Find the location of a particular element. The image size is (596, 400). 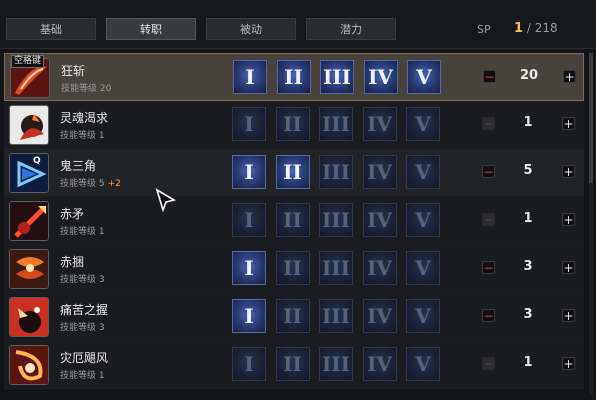

skill-row: 赤捆 技能等级 3 I II III IV V − 3 + is located at coordinates (294, 269).